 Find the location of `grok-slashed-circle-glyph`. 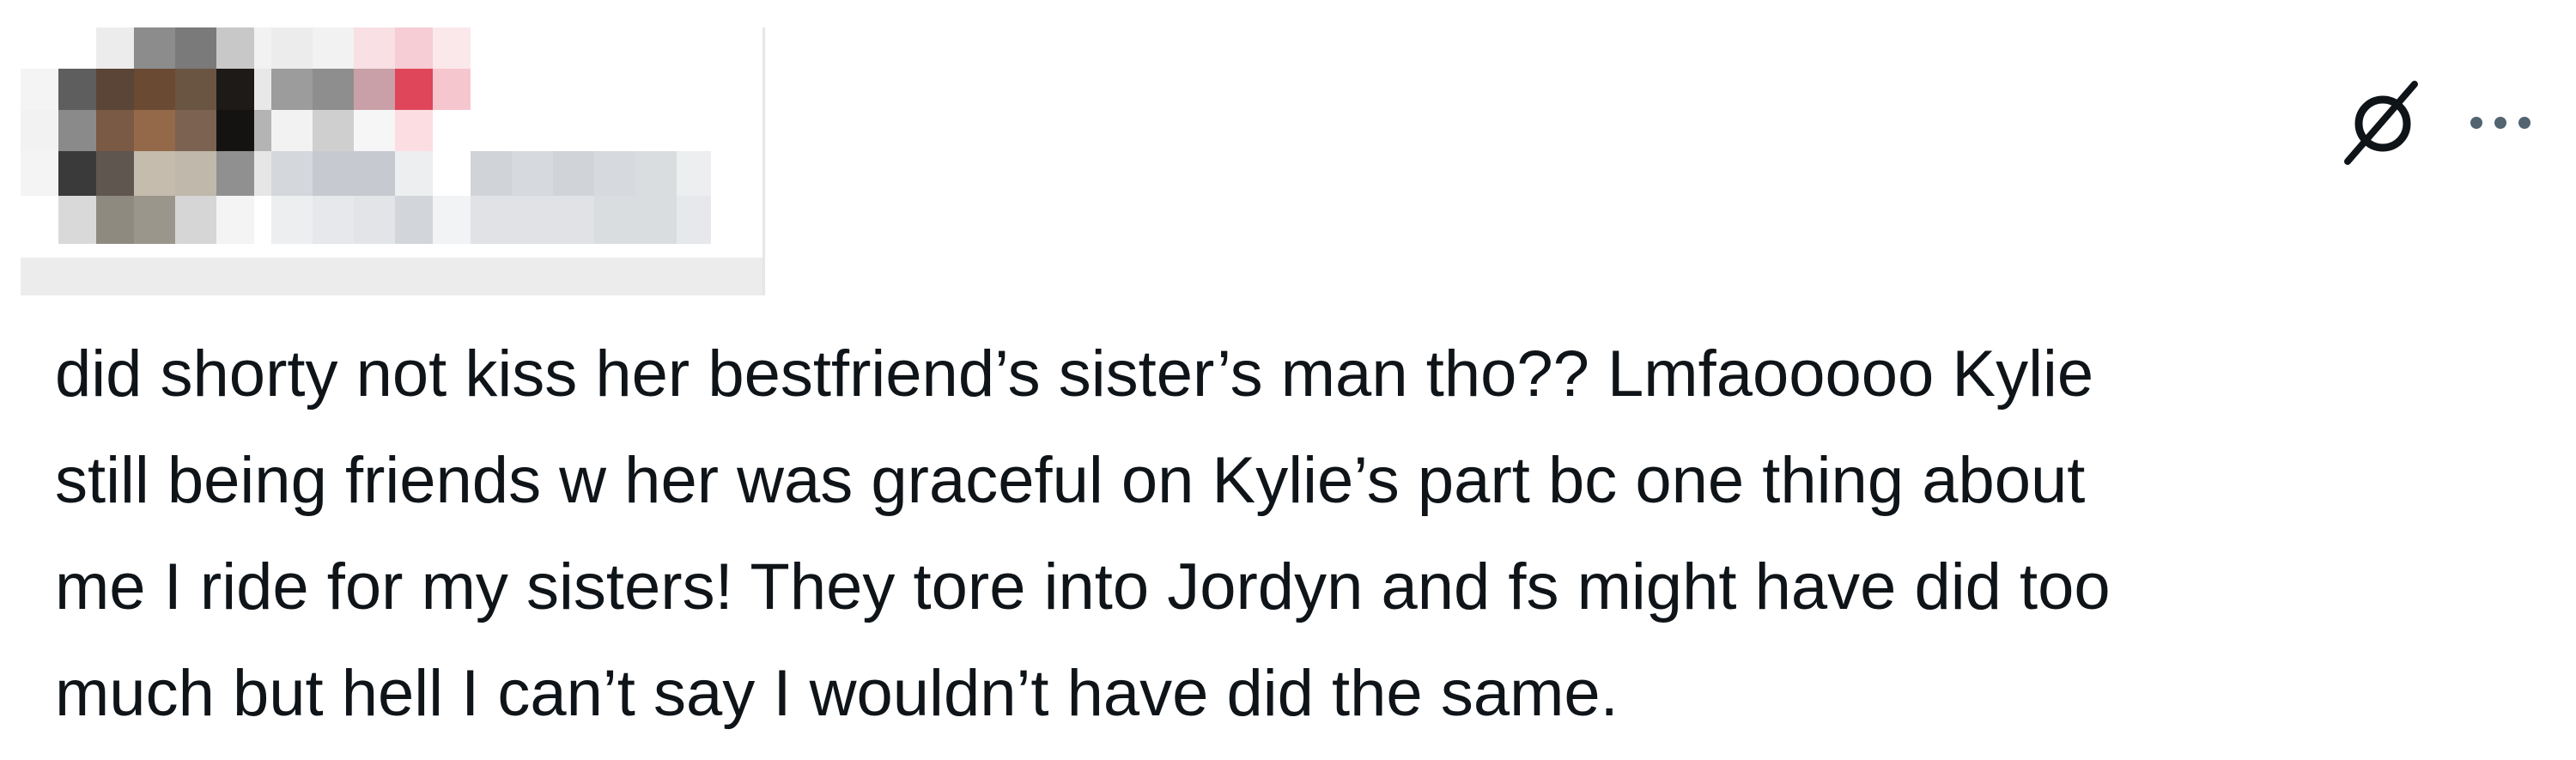

grok-slashed-circle-glyph is located at coordinates (2381, 123).